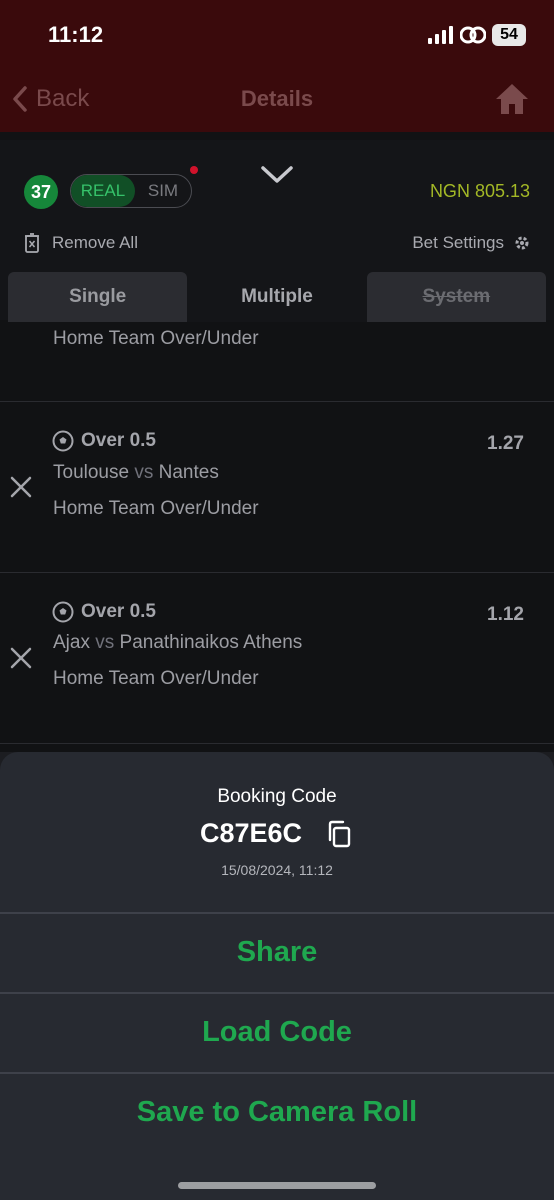 The height and width of the screenshot is (1200, 554). I want to click on status-time: 11:12, so click(76, 34).